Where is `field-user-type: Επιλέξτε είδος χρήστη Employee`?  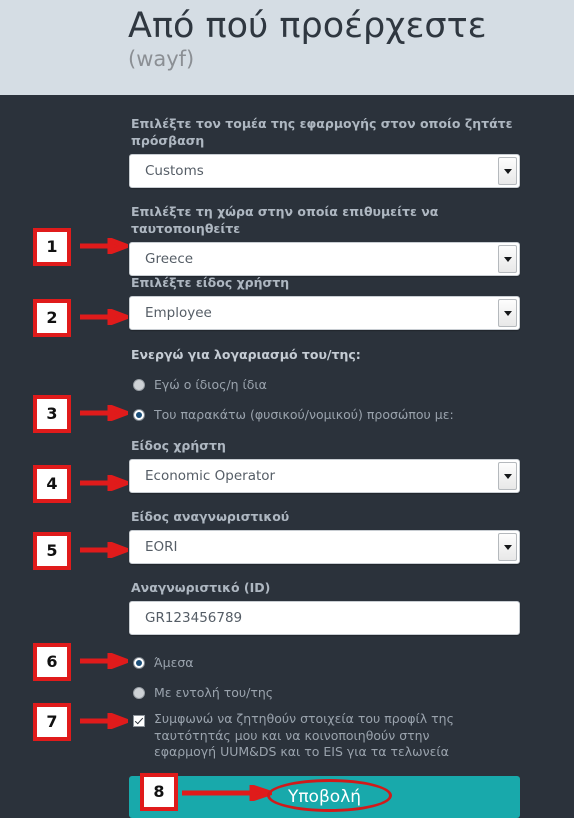 field-user-type: Επιλέξτε είδος χρήστη Employee is located at coordinates (324, 302).